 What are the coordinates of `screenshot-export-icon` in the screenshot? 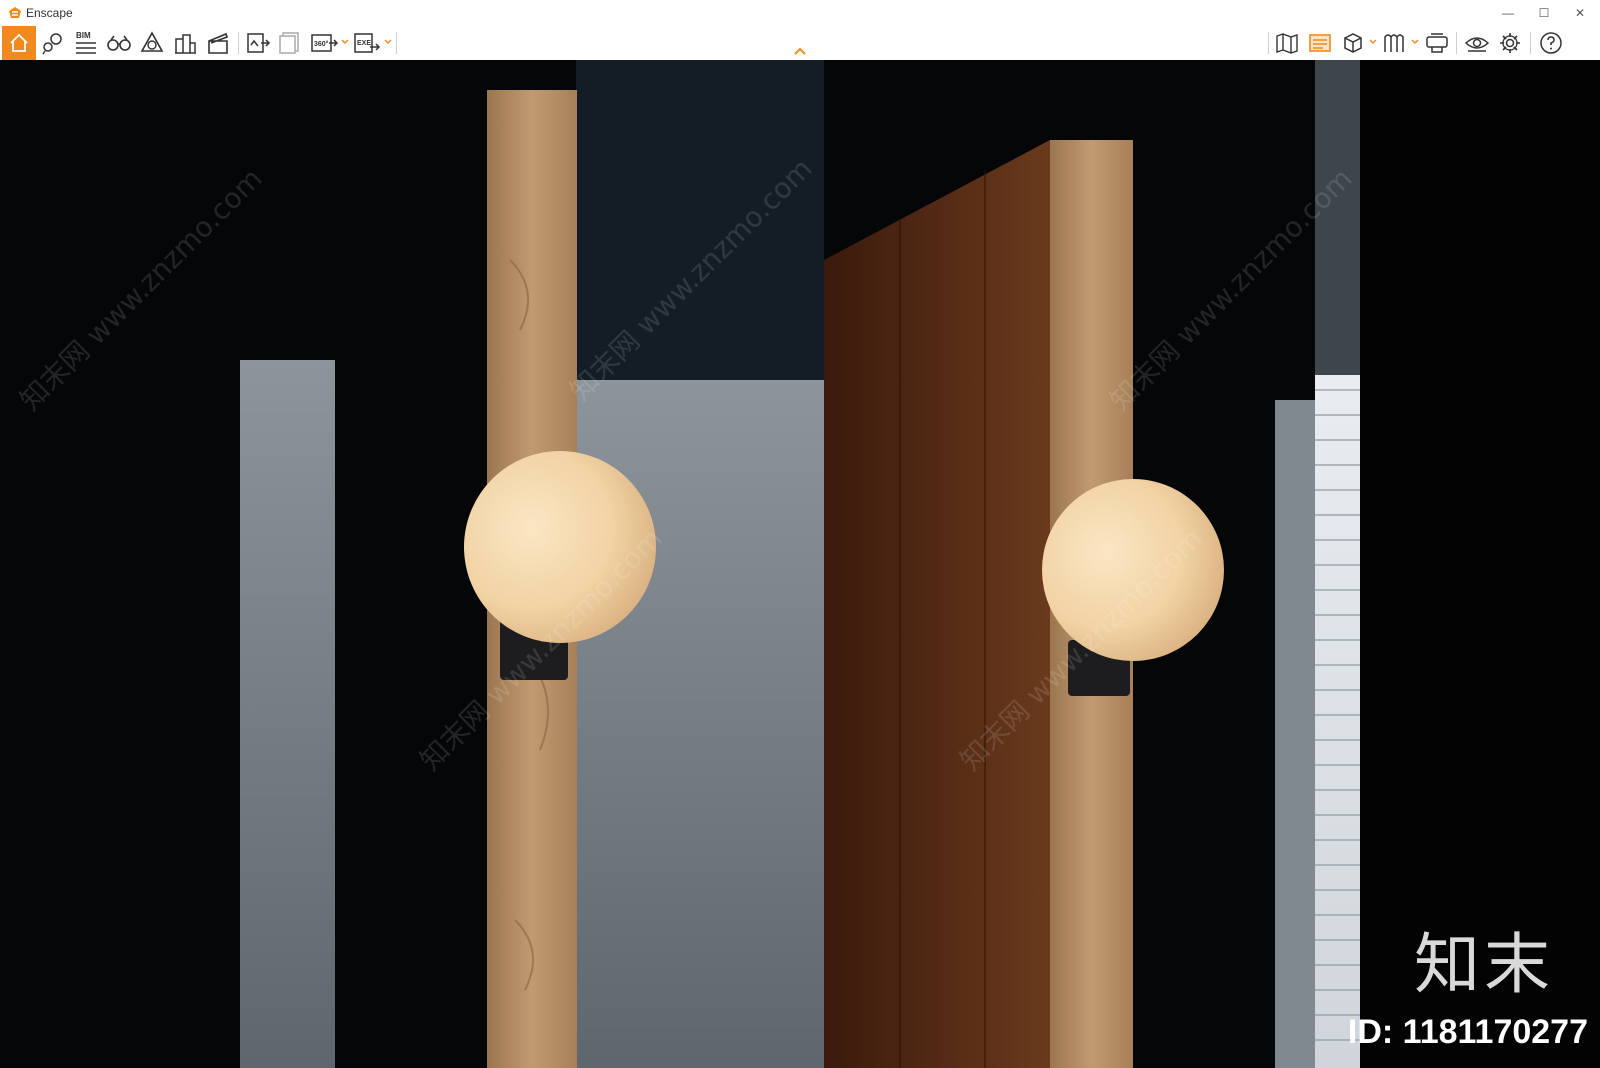 It's located at (259, 43).